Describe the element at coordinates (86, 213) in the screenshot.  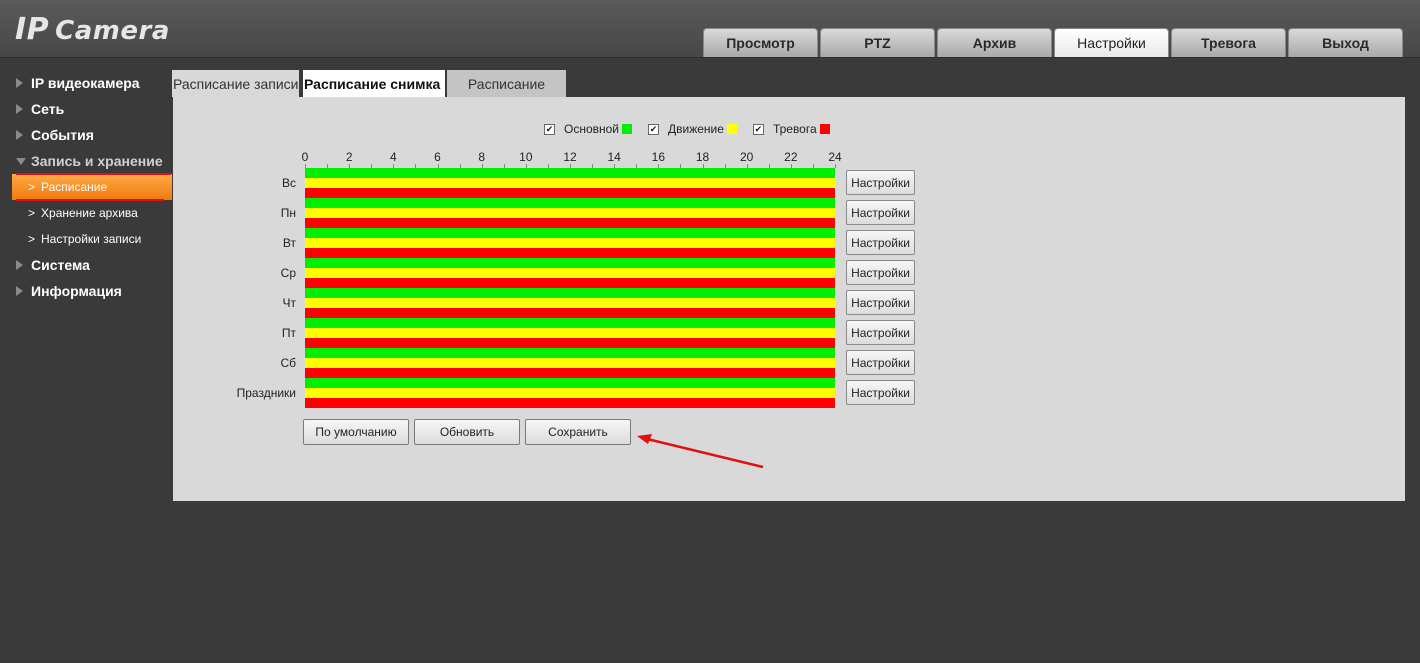
I see `sidebar-subitem-archive: > Хранение архива` at that location.